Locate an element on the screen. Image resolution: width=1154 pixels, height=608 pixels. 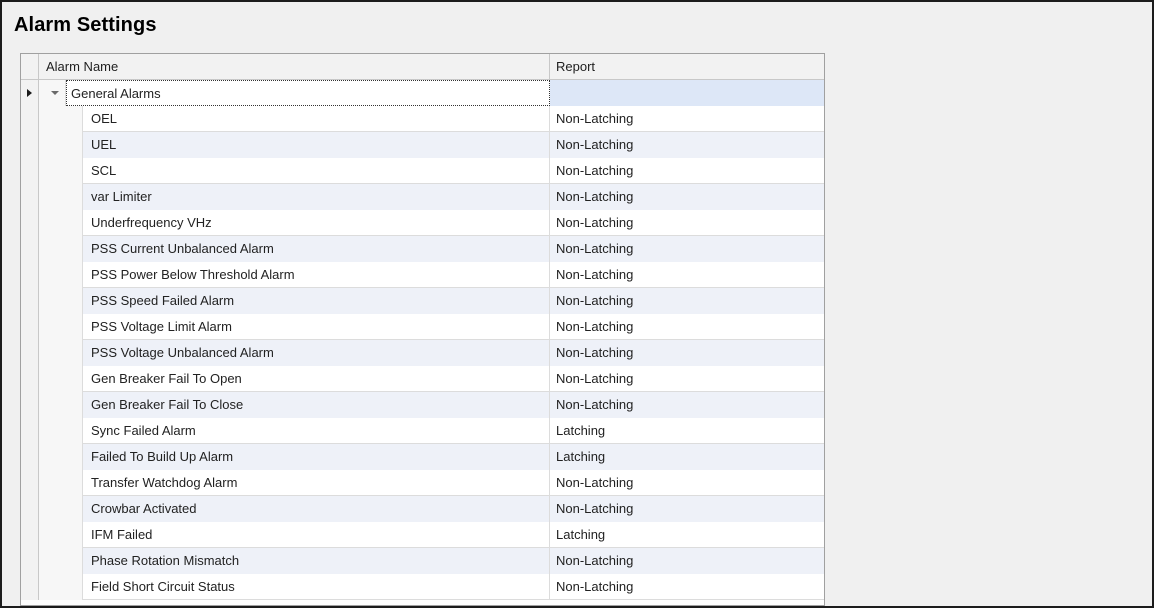
page-title: Alarm Settings is located at coordinates (85, 25).